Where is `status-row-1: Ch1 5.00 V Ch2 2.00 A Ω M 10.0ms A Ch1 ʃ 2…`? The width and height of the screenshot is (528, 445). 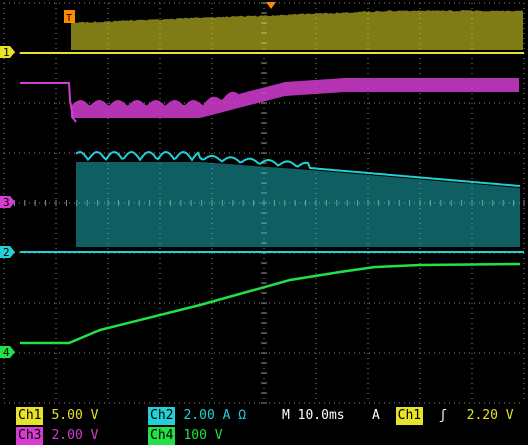 status-row-1: Ch1 5.00 V Ch2 2.00 A Ω M 10.0ms A Ch1 ʃ 2… is located at coordinates (264, 415).